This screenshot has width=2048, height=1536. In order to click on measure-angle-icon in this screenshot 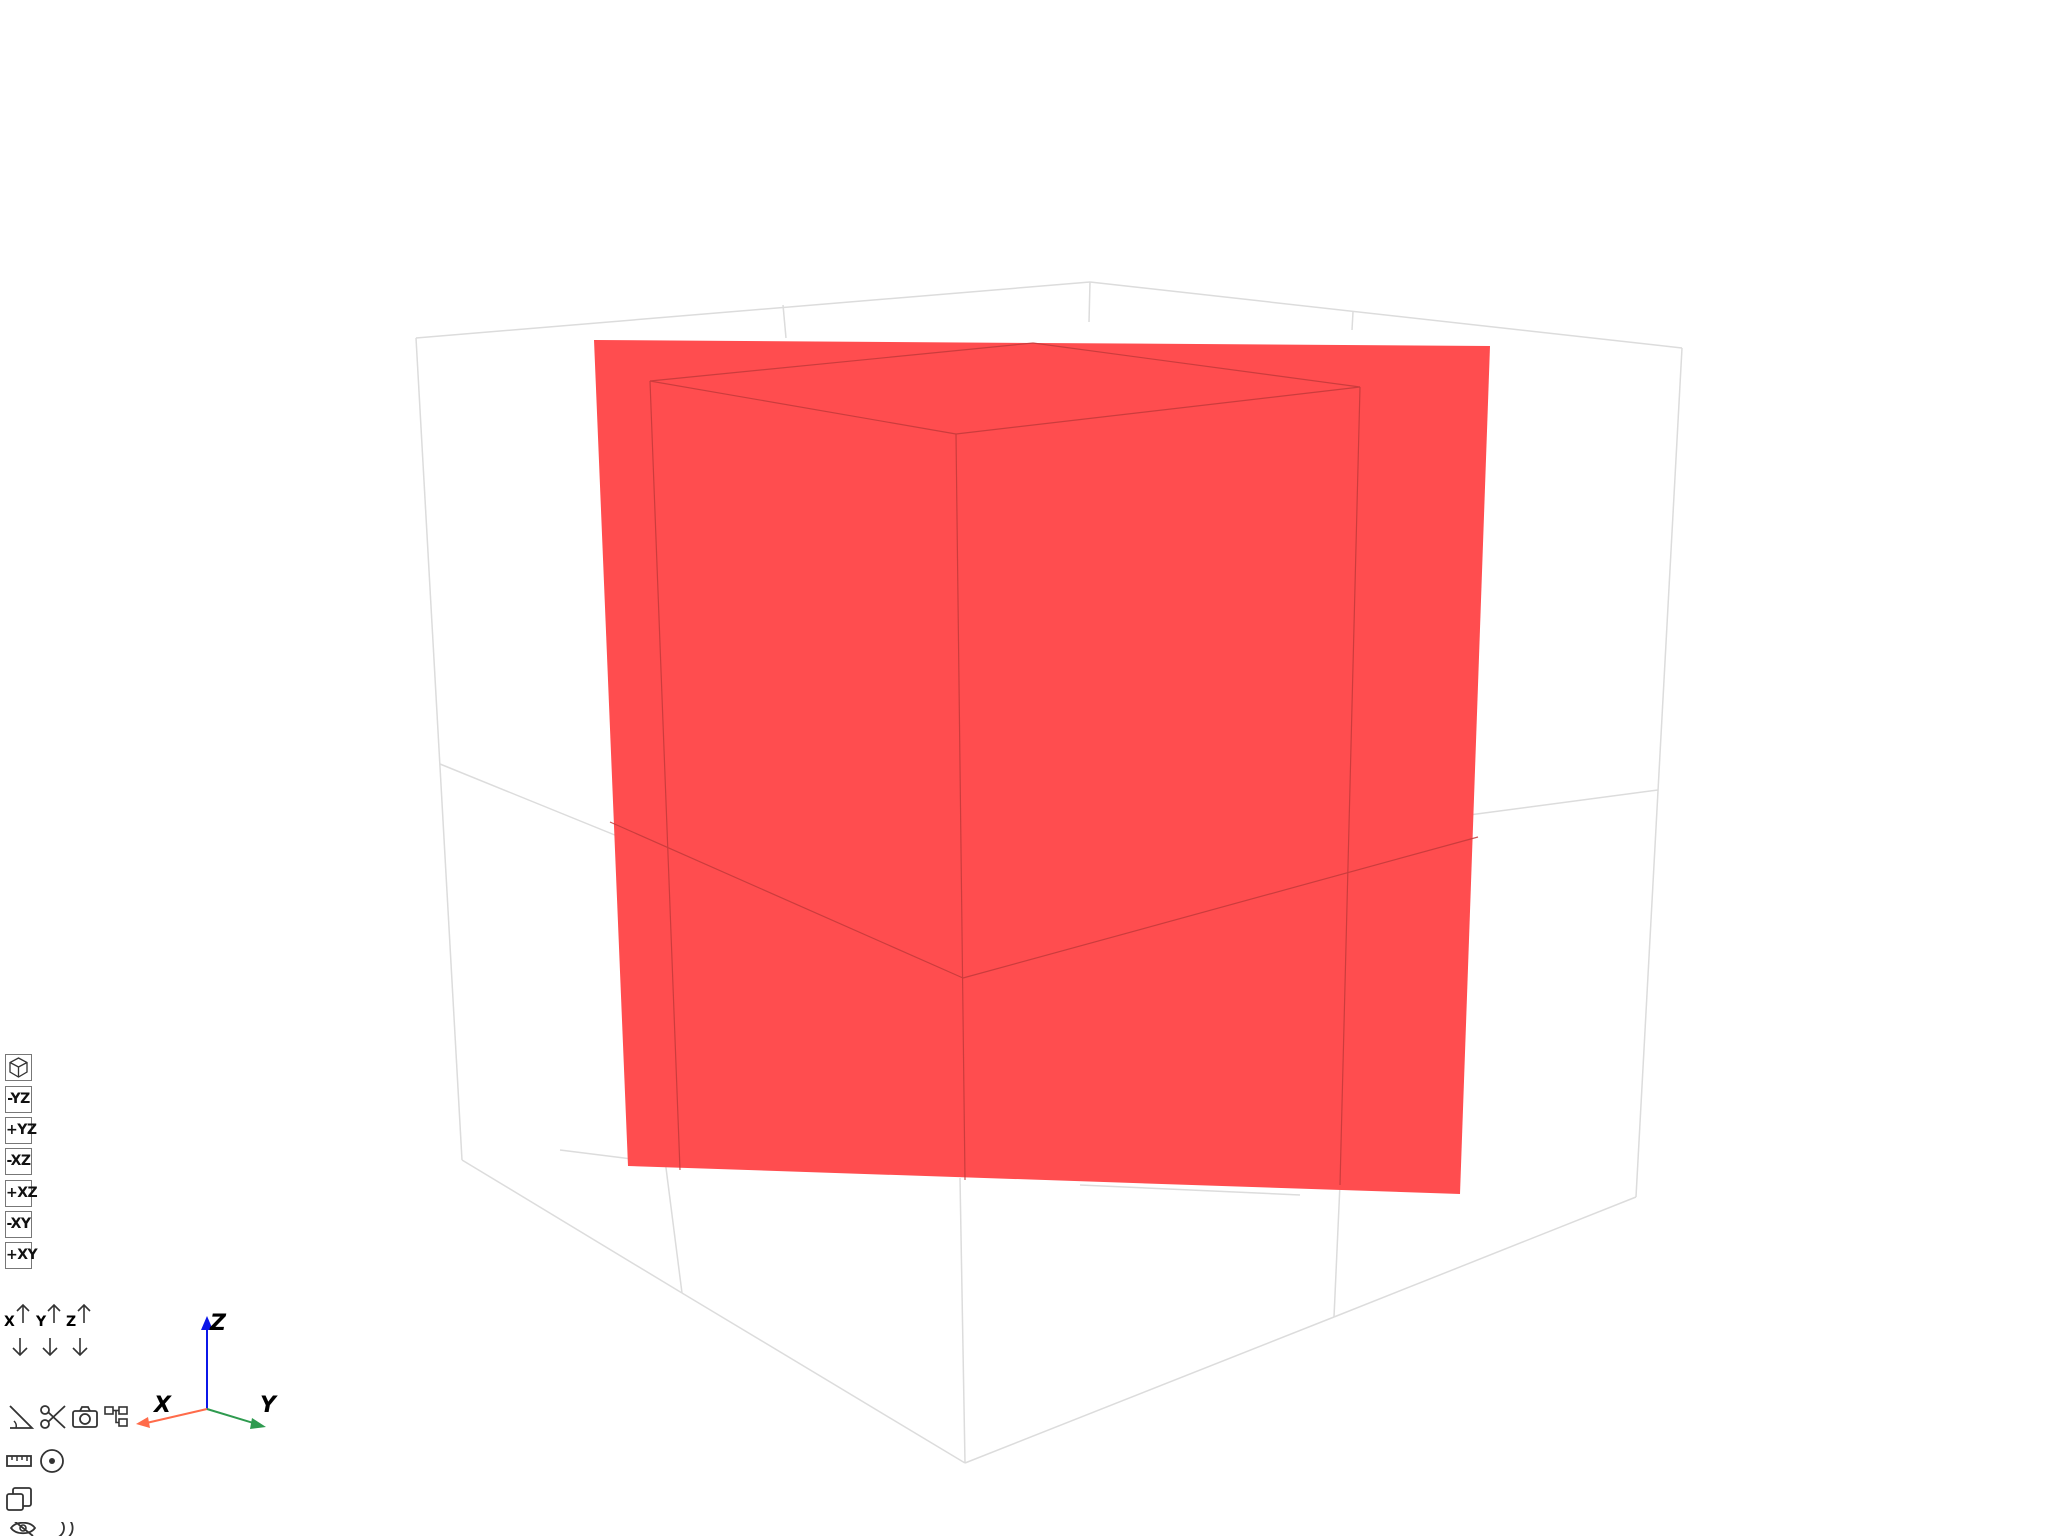, I will do `click(22, 1417)`.